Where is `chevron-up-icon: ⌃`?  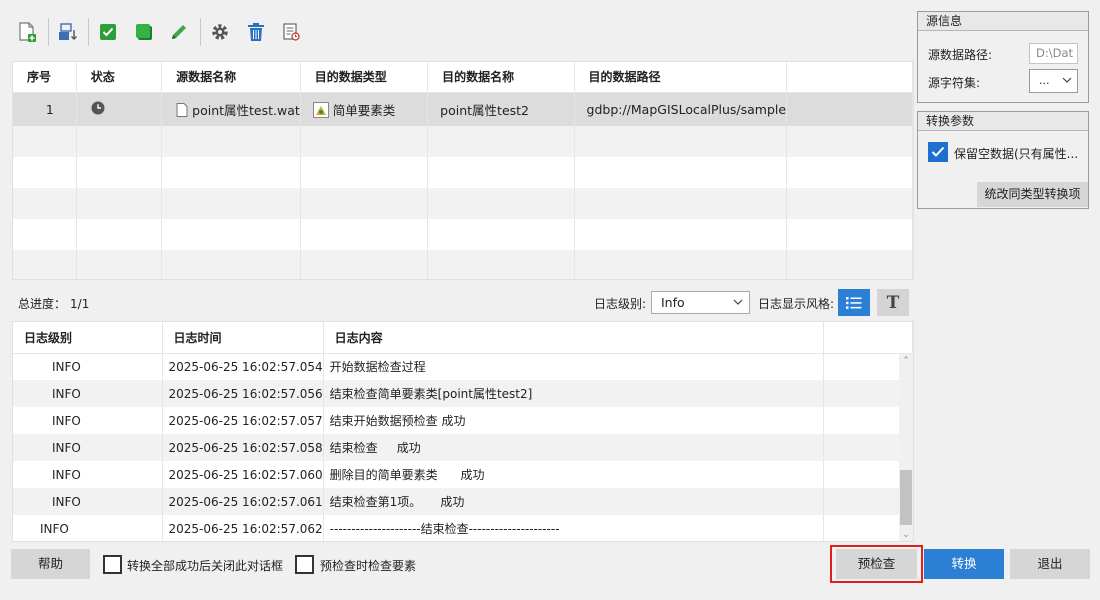
chevron-up-icon: ⌃ is located at coordinates (906, 361).